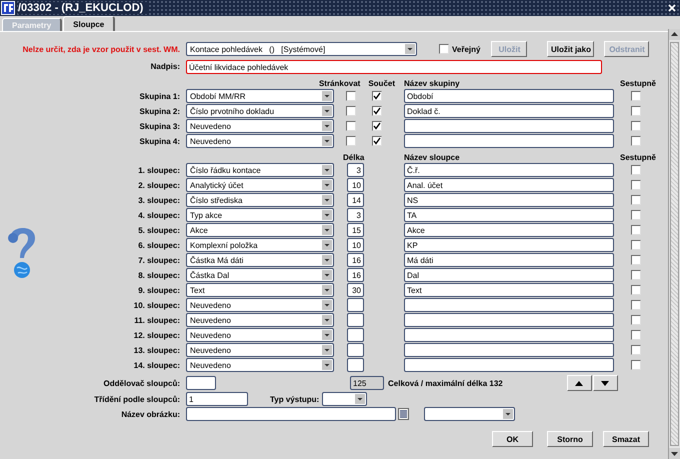 Image resolution: width=680 pixels, height=459 pixels. Describe the element at coordinates (674, 34) in the screenshot. I see `scroll-up-icon` at that location.